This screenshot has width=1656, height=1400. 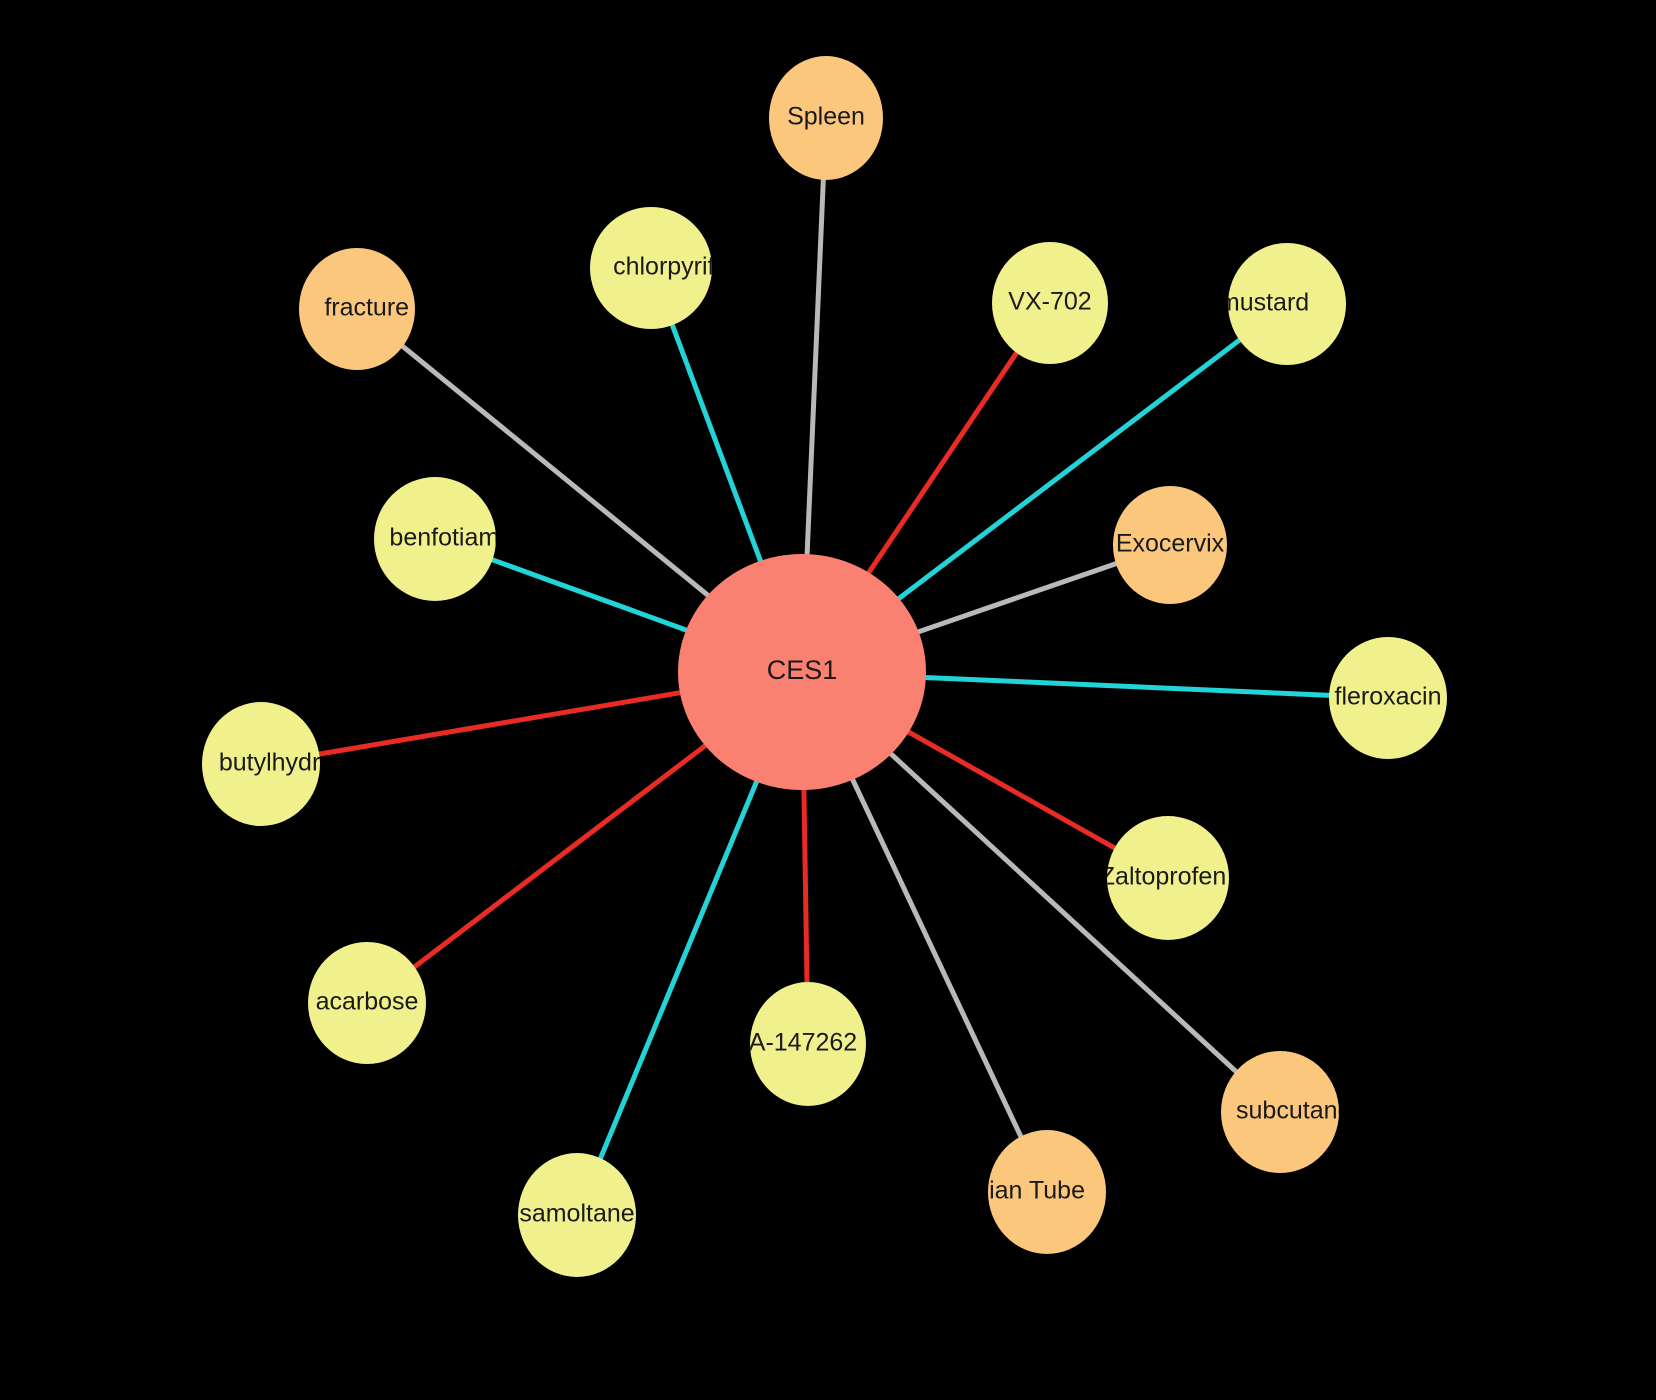 I want to click on node-circle-fallopian-tube, so click(x=1047, y=1192).